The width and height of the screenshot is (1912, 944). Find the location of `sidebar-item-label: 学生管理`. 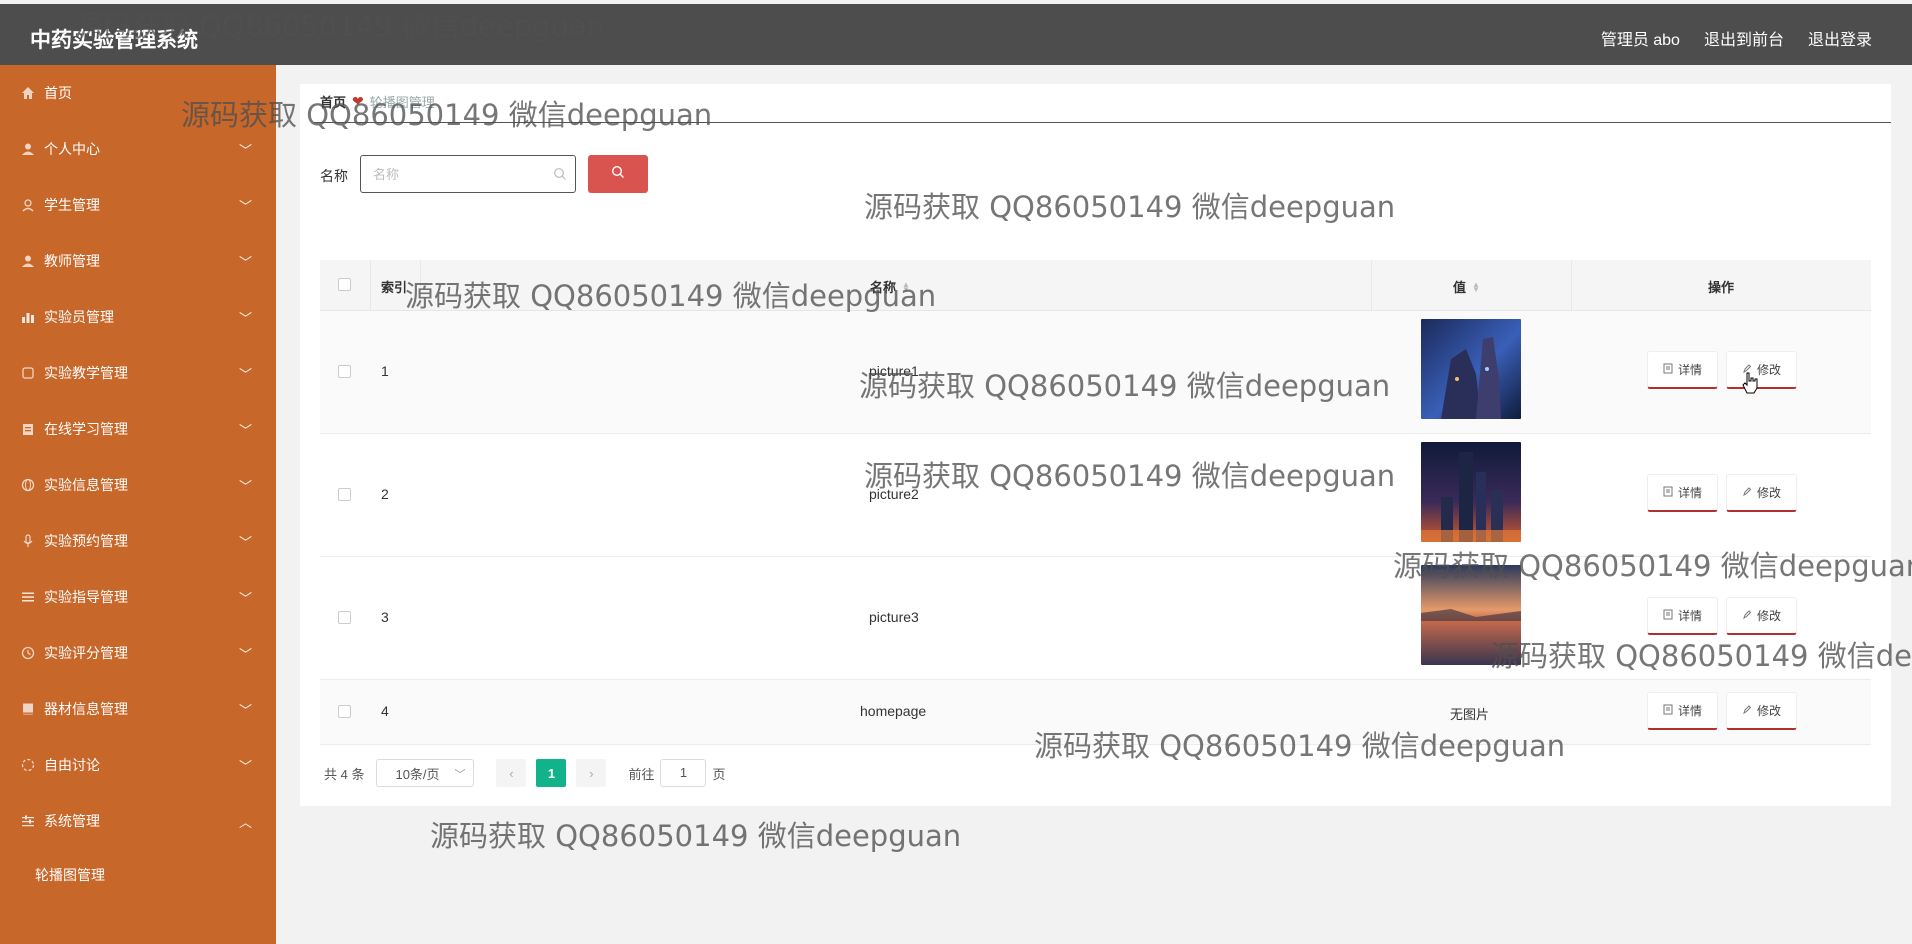

sidebar-item-label: 学生管理 is located at coordinates (72, 205).